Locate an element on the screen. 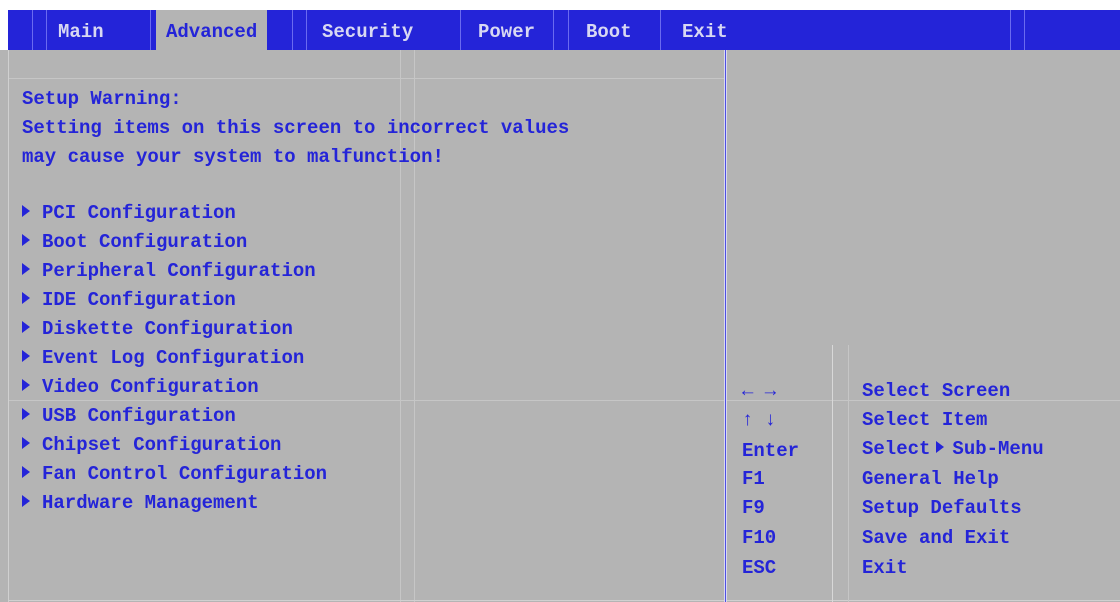 This screenshot has height=602, width=1120. tab-power: Power is located at coordinates (506, 30).